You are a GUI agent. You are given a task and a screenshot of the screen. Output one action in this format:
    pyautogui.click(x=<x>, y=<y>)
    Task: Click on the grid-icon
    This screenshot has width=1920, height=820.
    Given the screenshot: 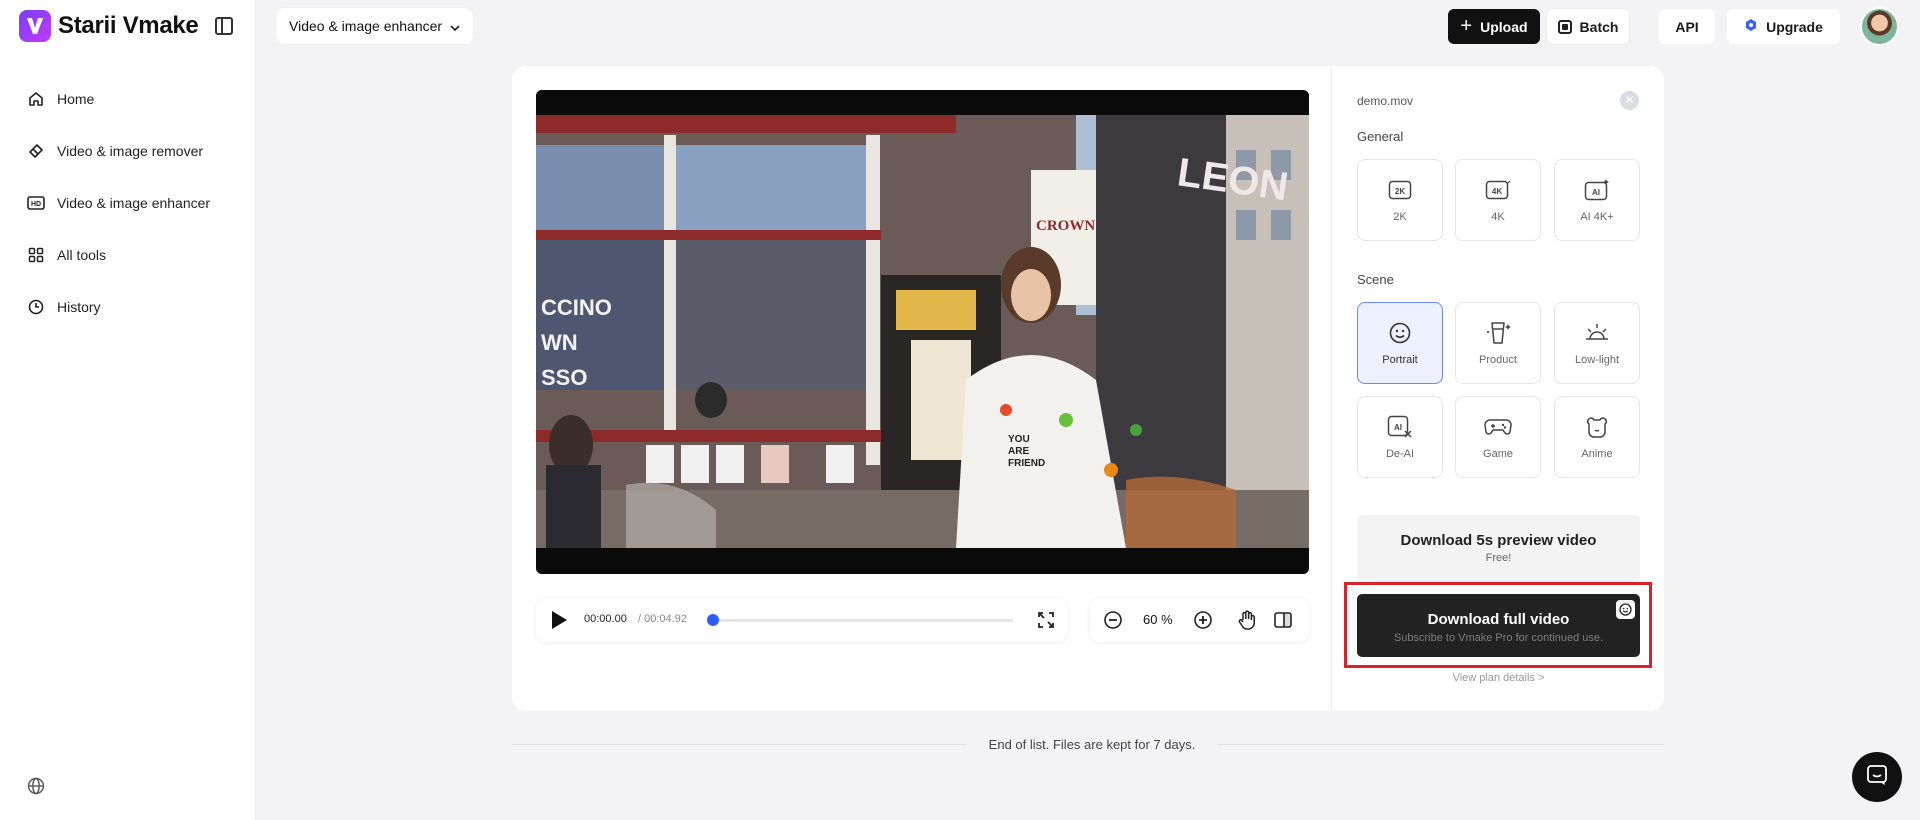 What is the action you would take?
    pyautogui.click(x=36, y=255)
    